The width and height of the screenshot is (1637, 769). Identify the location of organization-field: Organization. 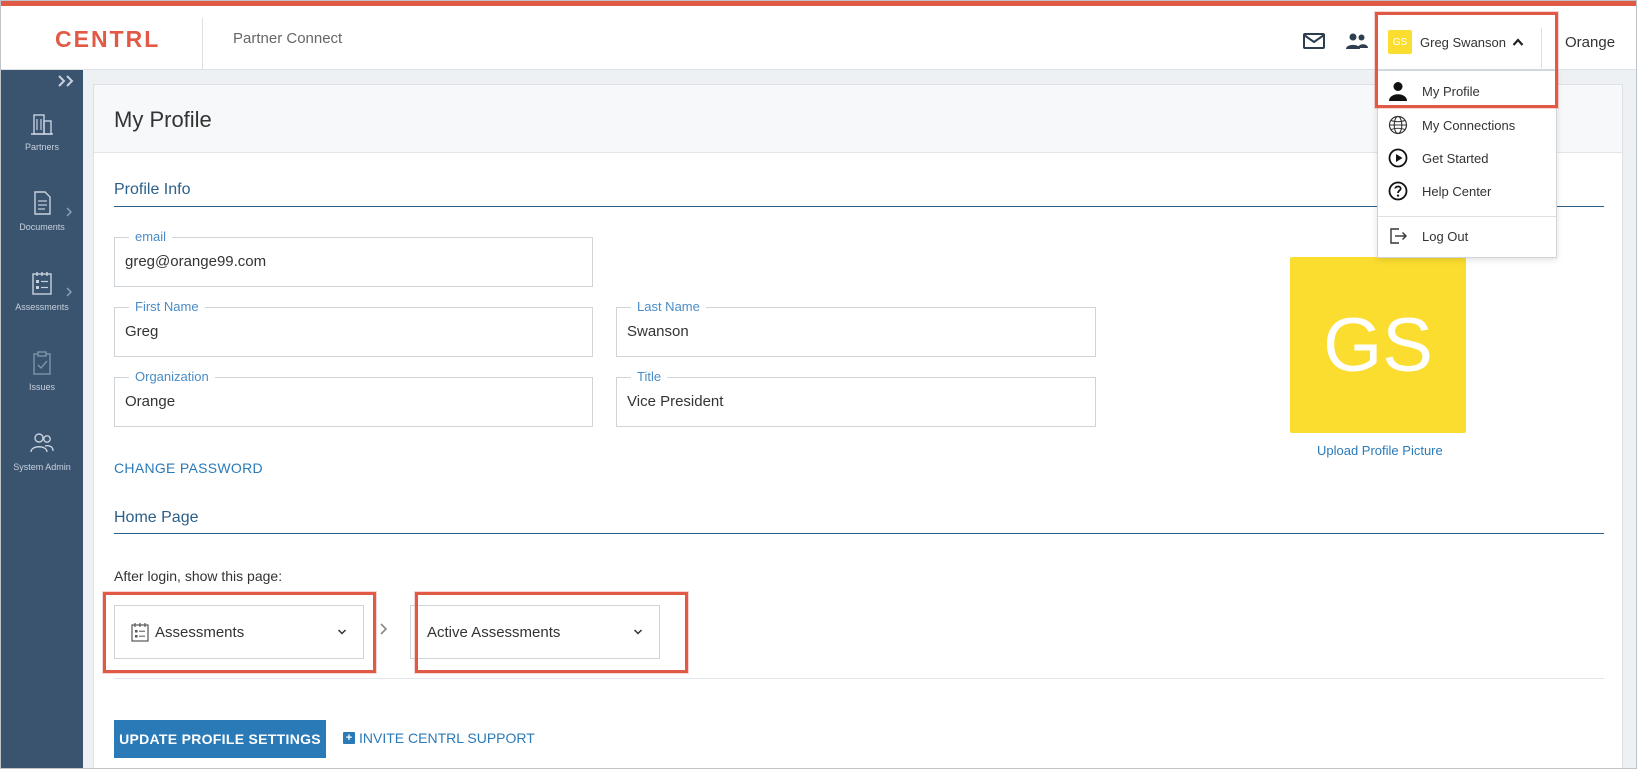
(353, 398).